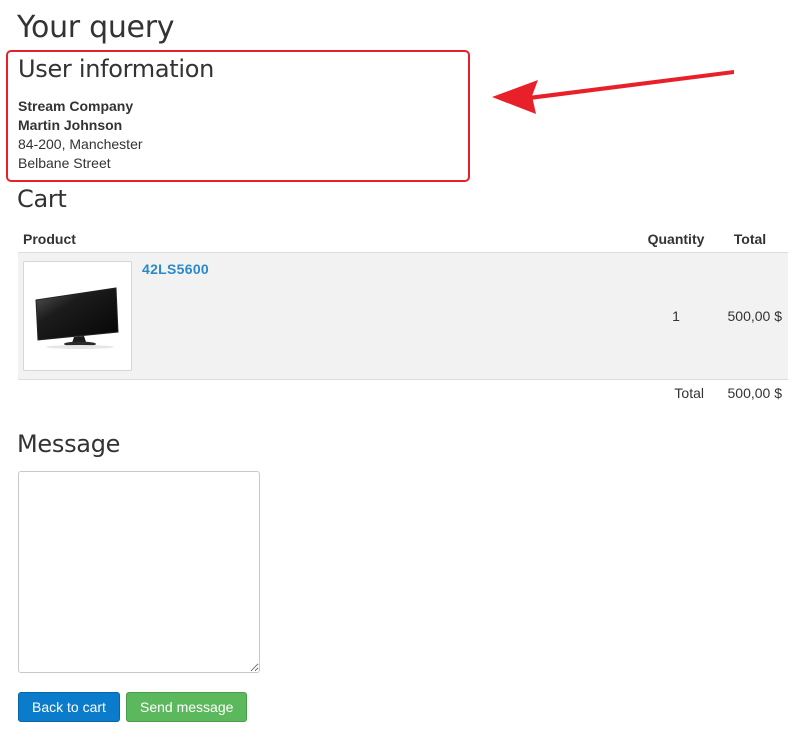 Image resolution: width=803 pixels, height=731 pixels. What do you see at coordinates (96, 27) in the screenshot?
I see `page-title: Your query` at bounding box center [96, 27].